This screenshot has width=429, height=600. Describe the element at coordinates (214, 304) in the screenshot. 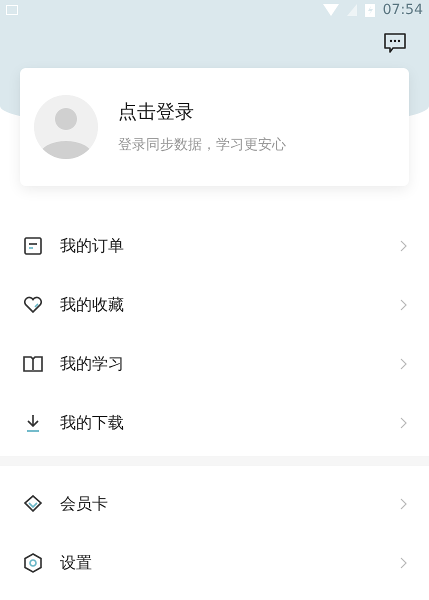

I see `menu-item: 我的收藏` at that location.